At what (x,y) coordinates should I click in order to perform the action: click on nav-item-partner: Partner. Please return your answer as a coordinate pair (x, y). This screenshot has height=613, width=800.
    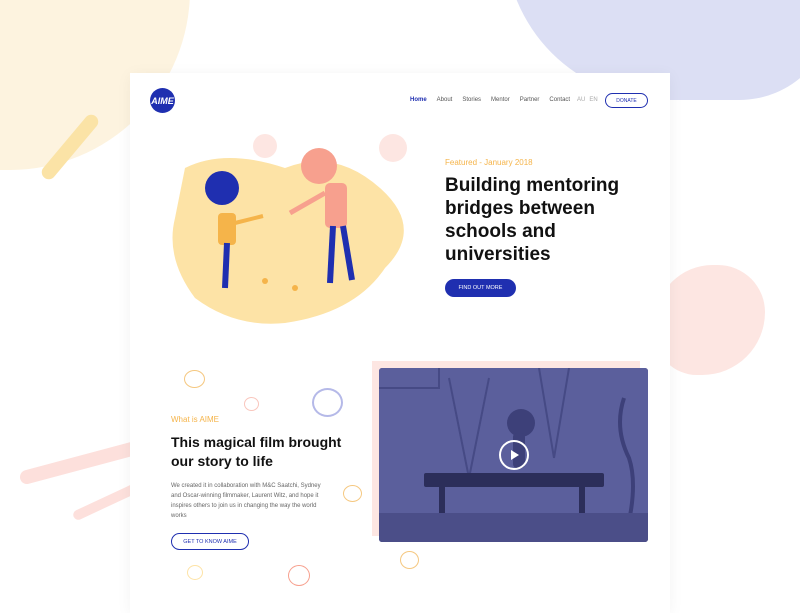
    Looking at the image, I should click on (530, 100).